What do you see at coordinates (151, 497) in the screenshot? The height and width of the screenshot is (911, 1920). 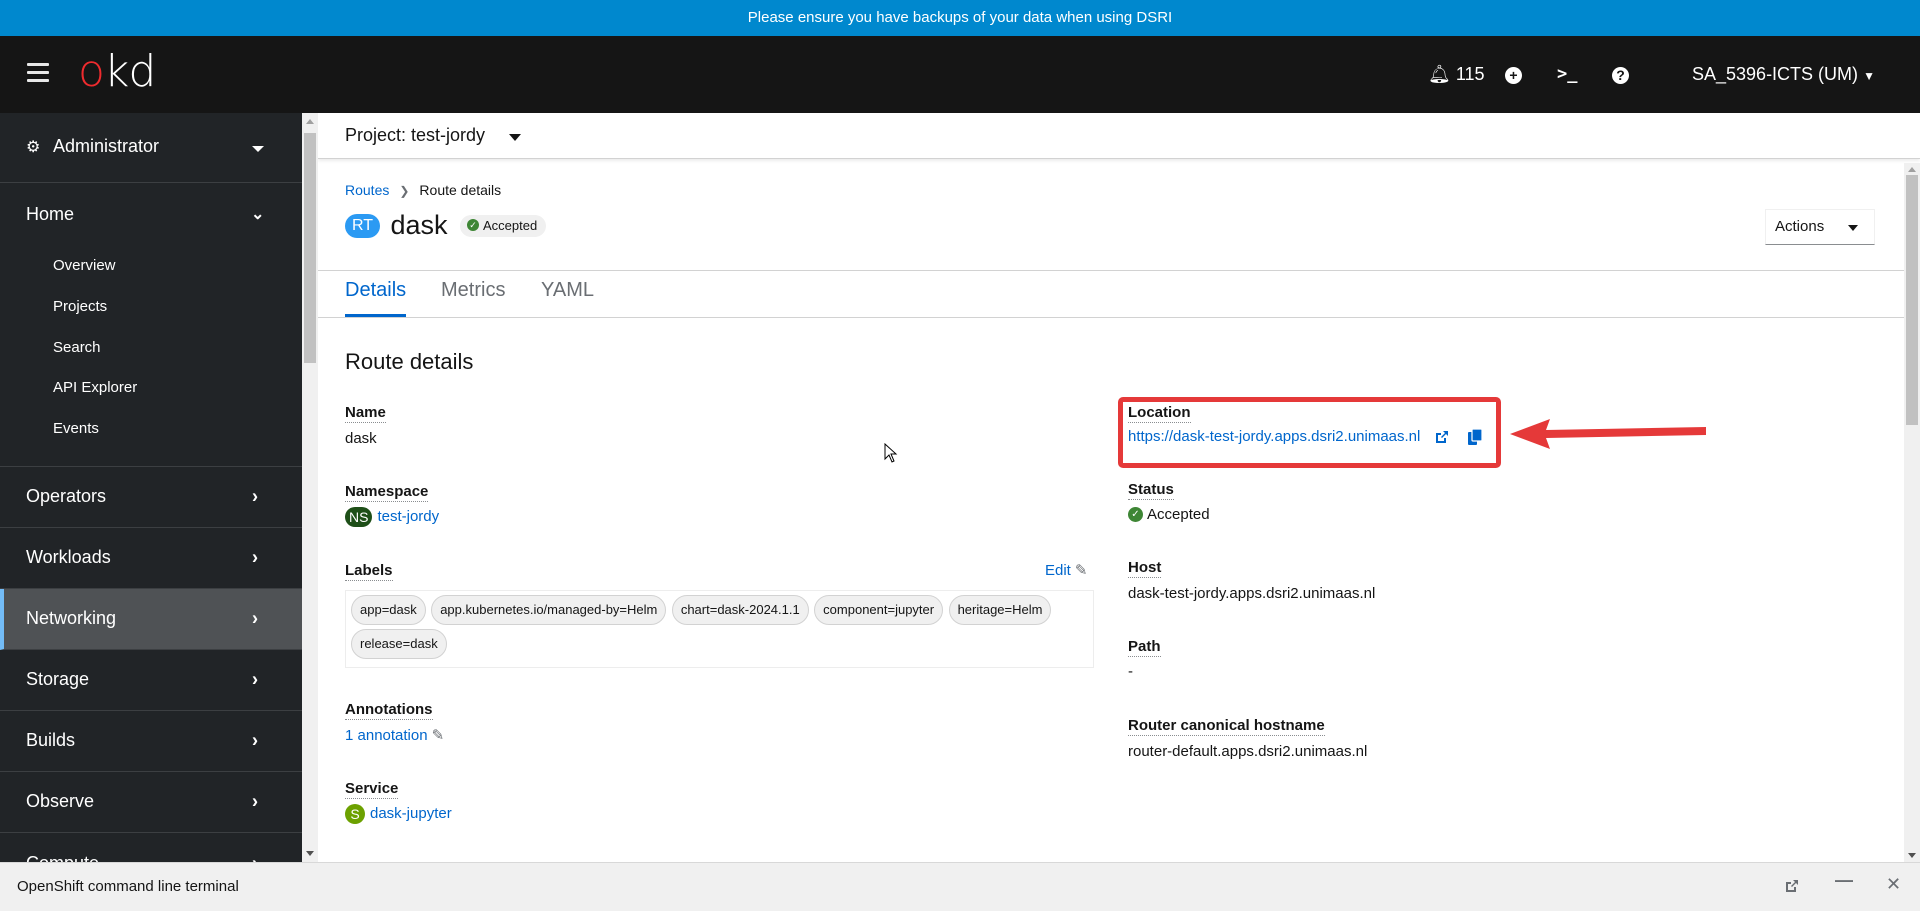 I see `nav-operators: Operators ›` at bounding box center [151, 497].